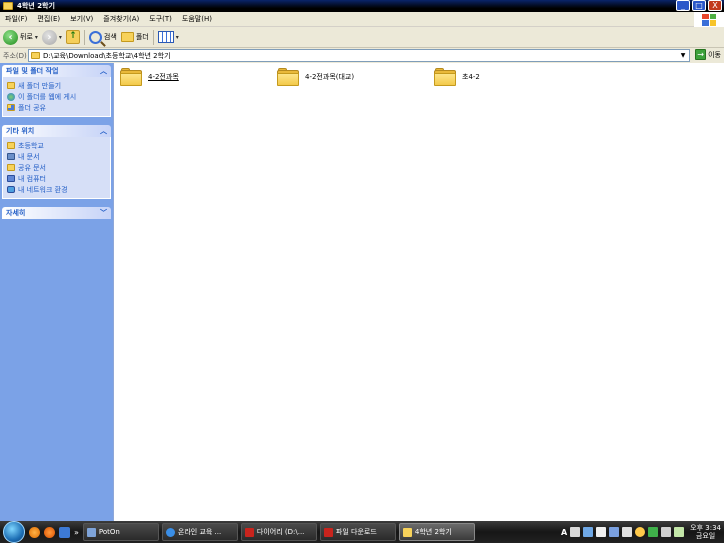 This screenshot has height=543, width=724. I want to click on download-icon, so click(328, 532).